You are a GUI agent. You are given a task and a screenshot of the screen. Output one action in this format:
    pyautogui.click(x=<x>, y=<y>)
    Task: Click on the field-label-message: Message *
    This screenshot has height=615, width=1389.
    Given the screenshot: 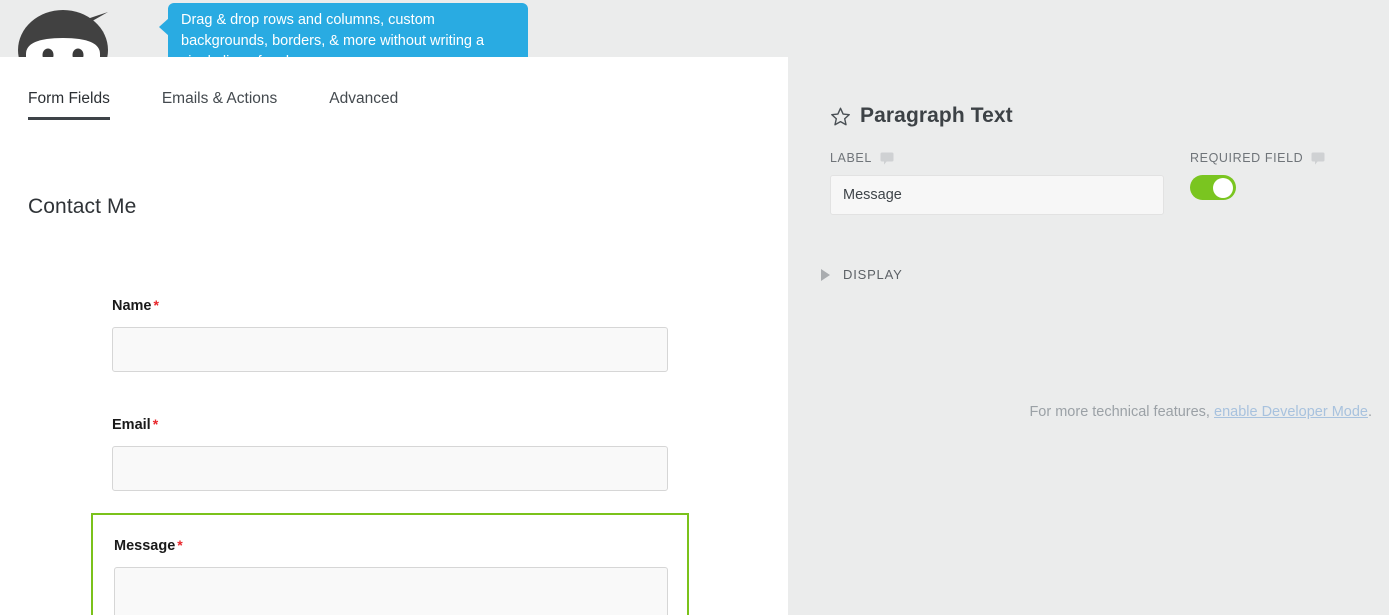 What is the action you would take?
    pyautogui.click(x=148, y=545)
    